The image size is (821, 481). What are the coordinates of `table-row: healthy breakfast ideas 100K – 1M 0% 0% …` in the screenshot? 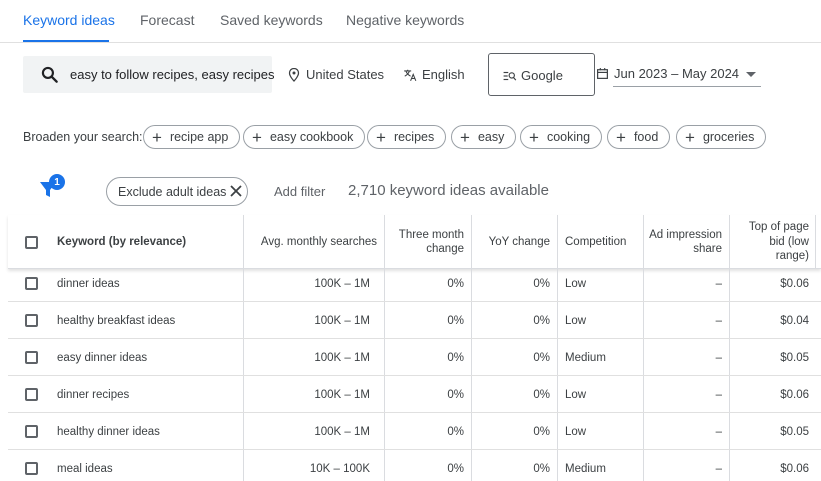 It's located at (414, 320).